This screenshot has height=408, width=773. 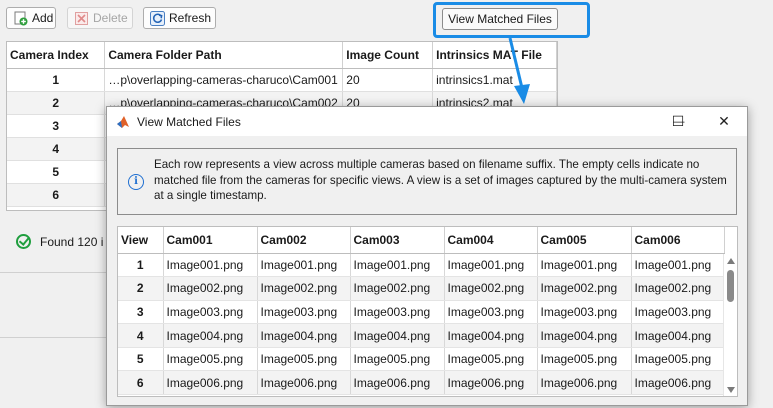 I want to click on column-header: Cam006, so click(x=678, y=240).